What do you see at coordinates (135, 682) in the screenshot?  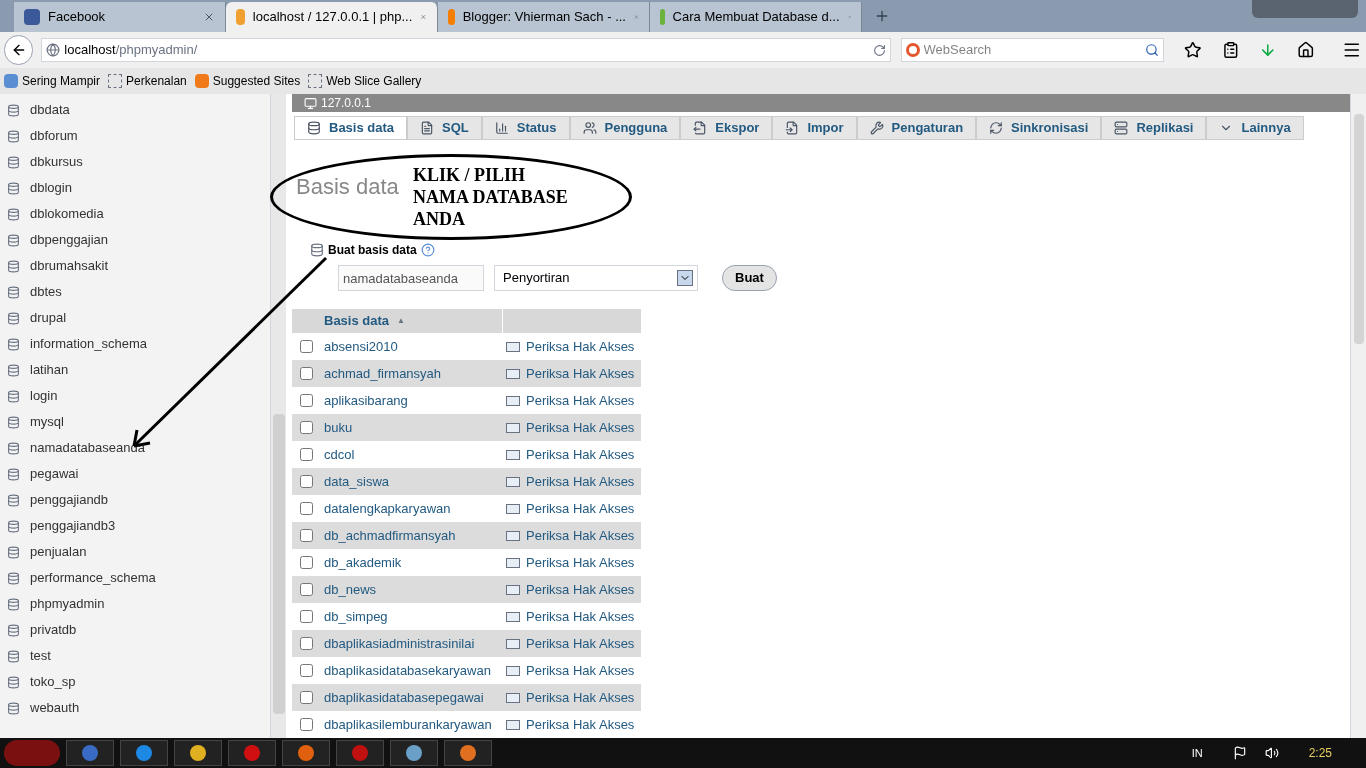 I see `sidebar-item: toko_sp` at bounding box center [135, 682].